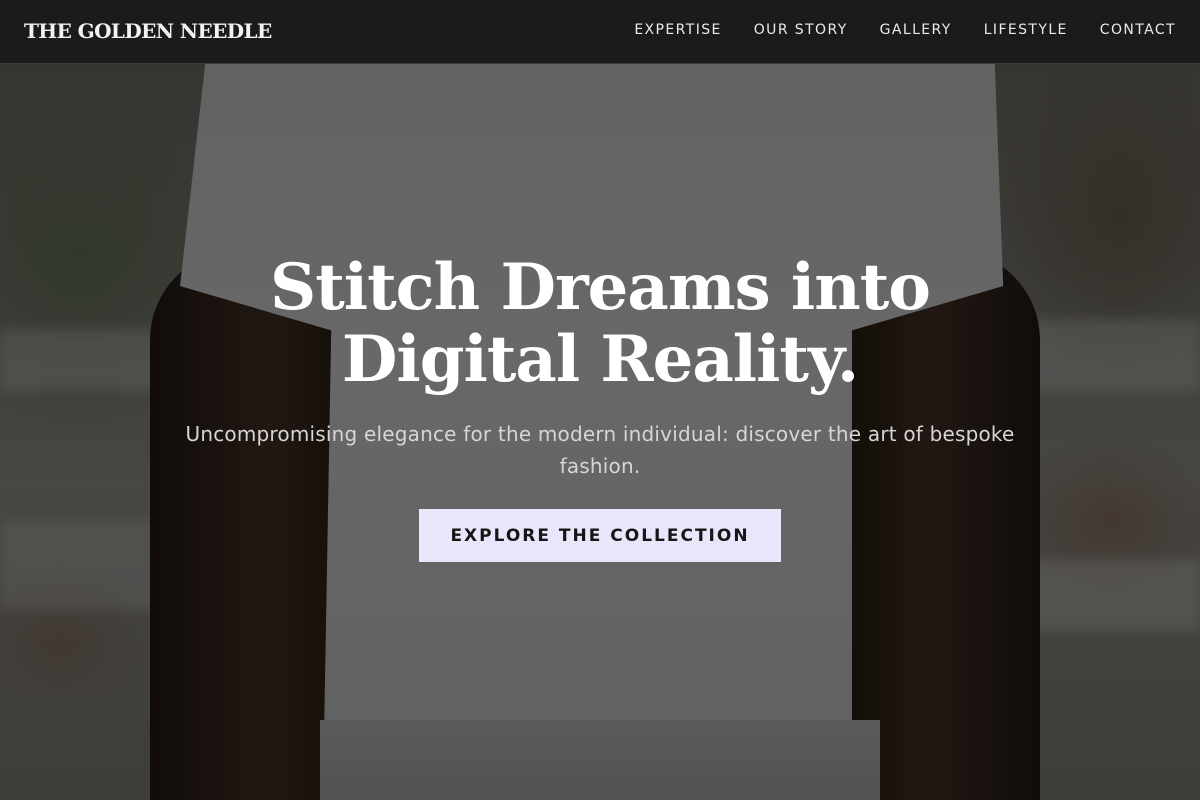  I want to click on hero-title-line-1: Stitch Dreams into, so click(600, 287).